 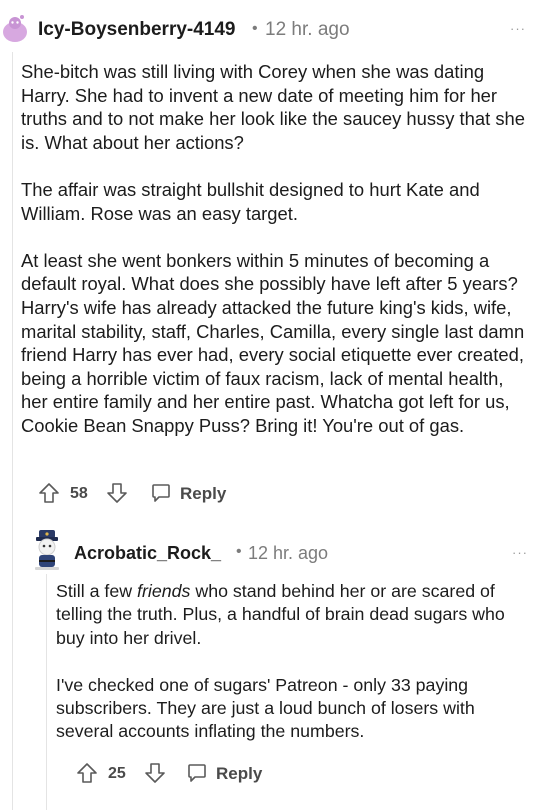 What do you see at coordinates (117, 773) in the screenshot?
I see `vote-count: 25` at bounding box center [117, 773].